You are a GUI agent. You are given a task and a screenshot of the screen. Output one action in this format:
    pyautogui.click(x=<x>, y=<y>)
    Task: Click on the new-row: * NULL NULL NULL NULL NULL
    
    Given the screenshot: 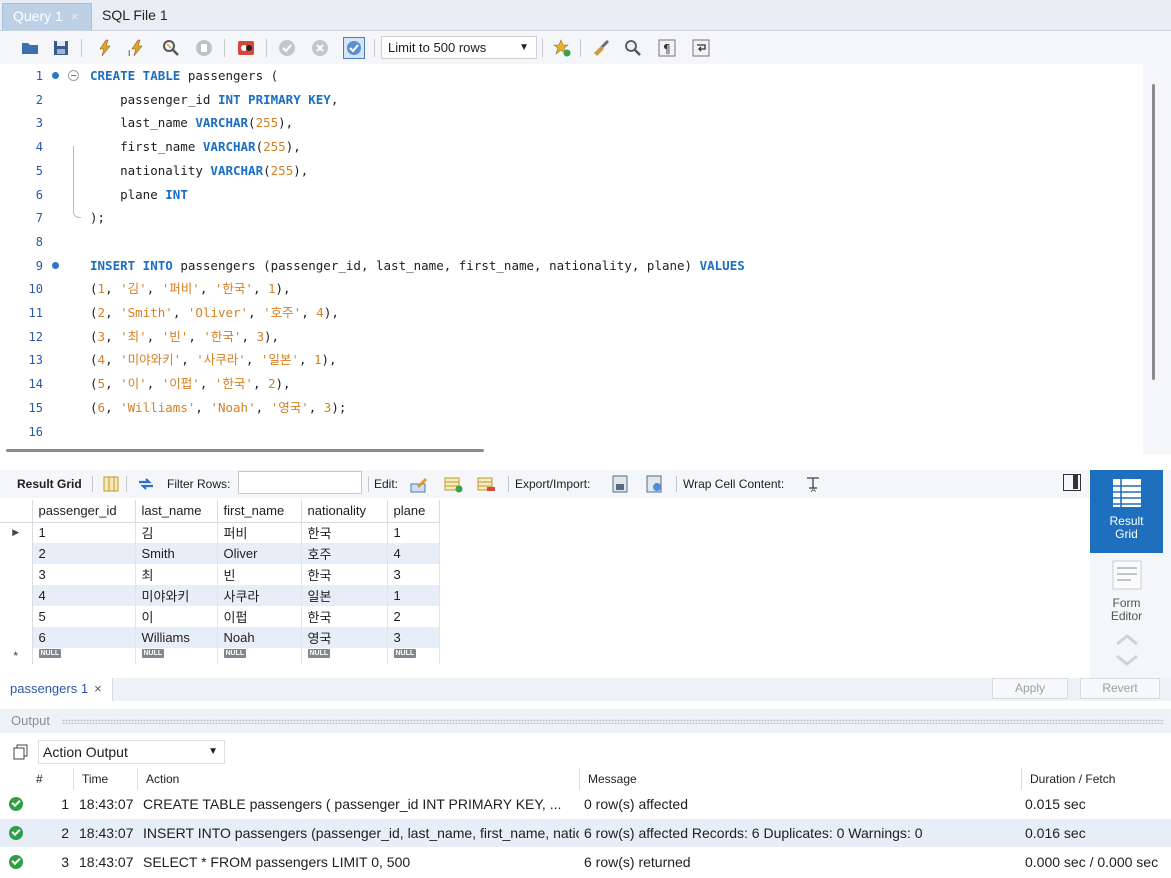 What is the action you would take?
    pyautogui.click(x=220, y=656)
    